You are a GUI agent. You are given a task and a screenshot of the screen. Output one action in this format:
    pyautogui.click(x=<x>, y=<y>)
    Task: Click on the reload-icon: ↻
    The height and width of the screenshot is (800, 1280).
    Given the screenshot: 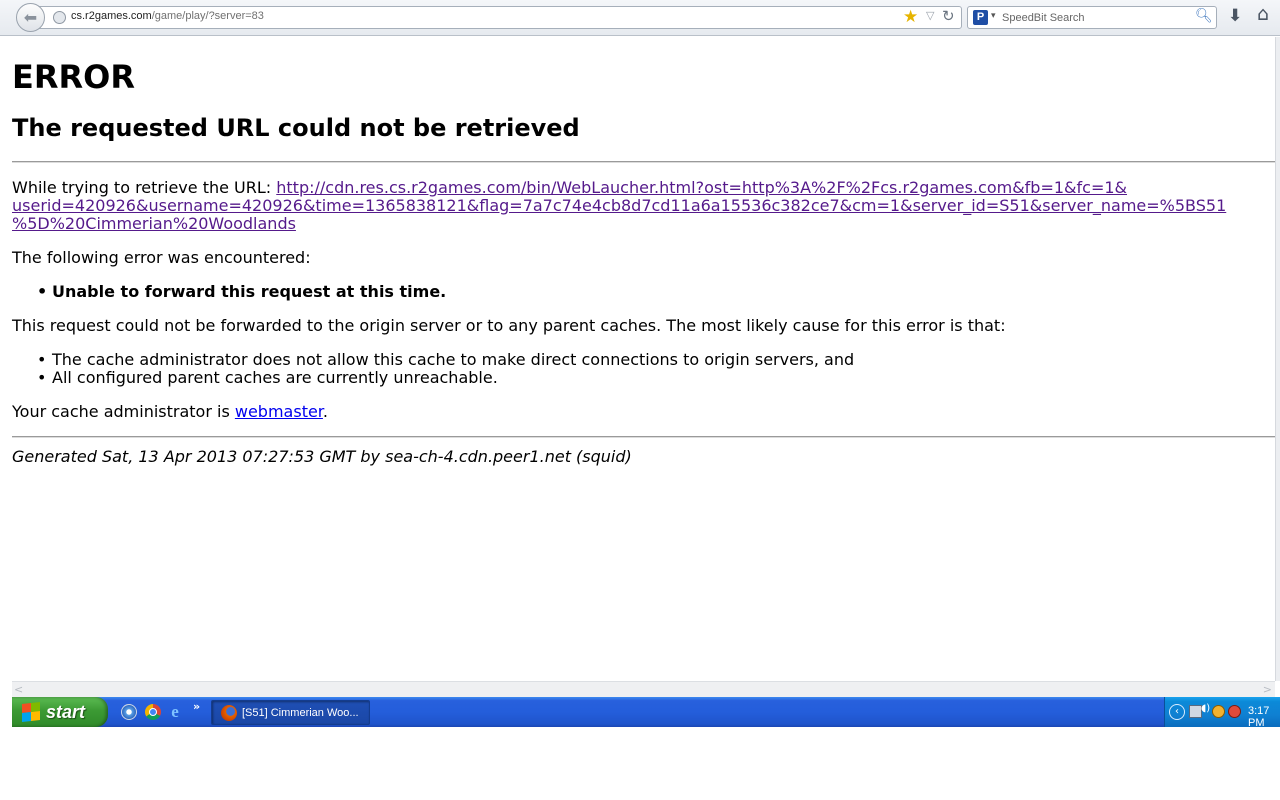 What is the action you would take?
    pyautogui.click(x=948, y=16)
    